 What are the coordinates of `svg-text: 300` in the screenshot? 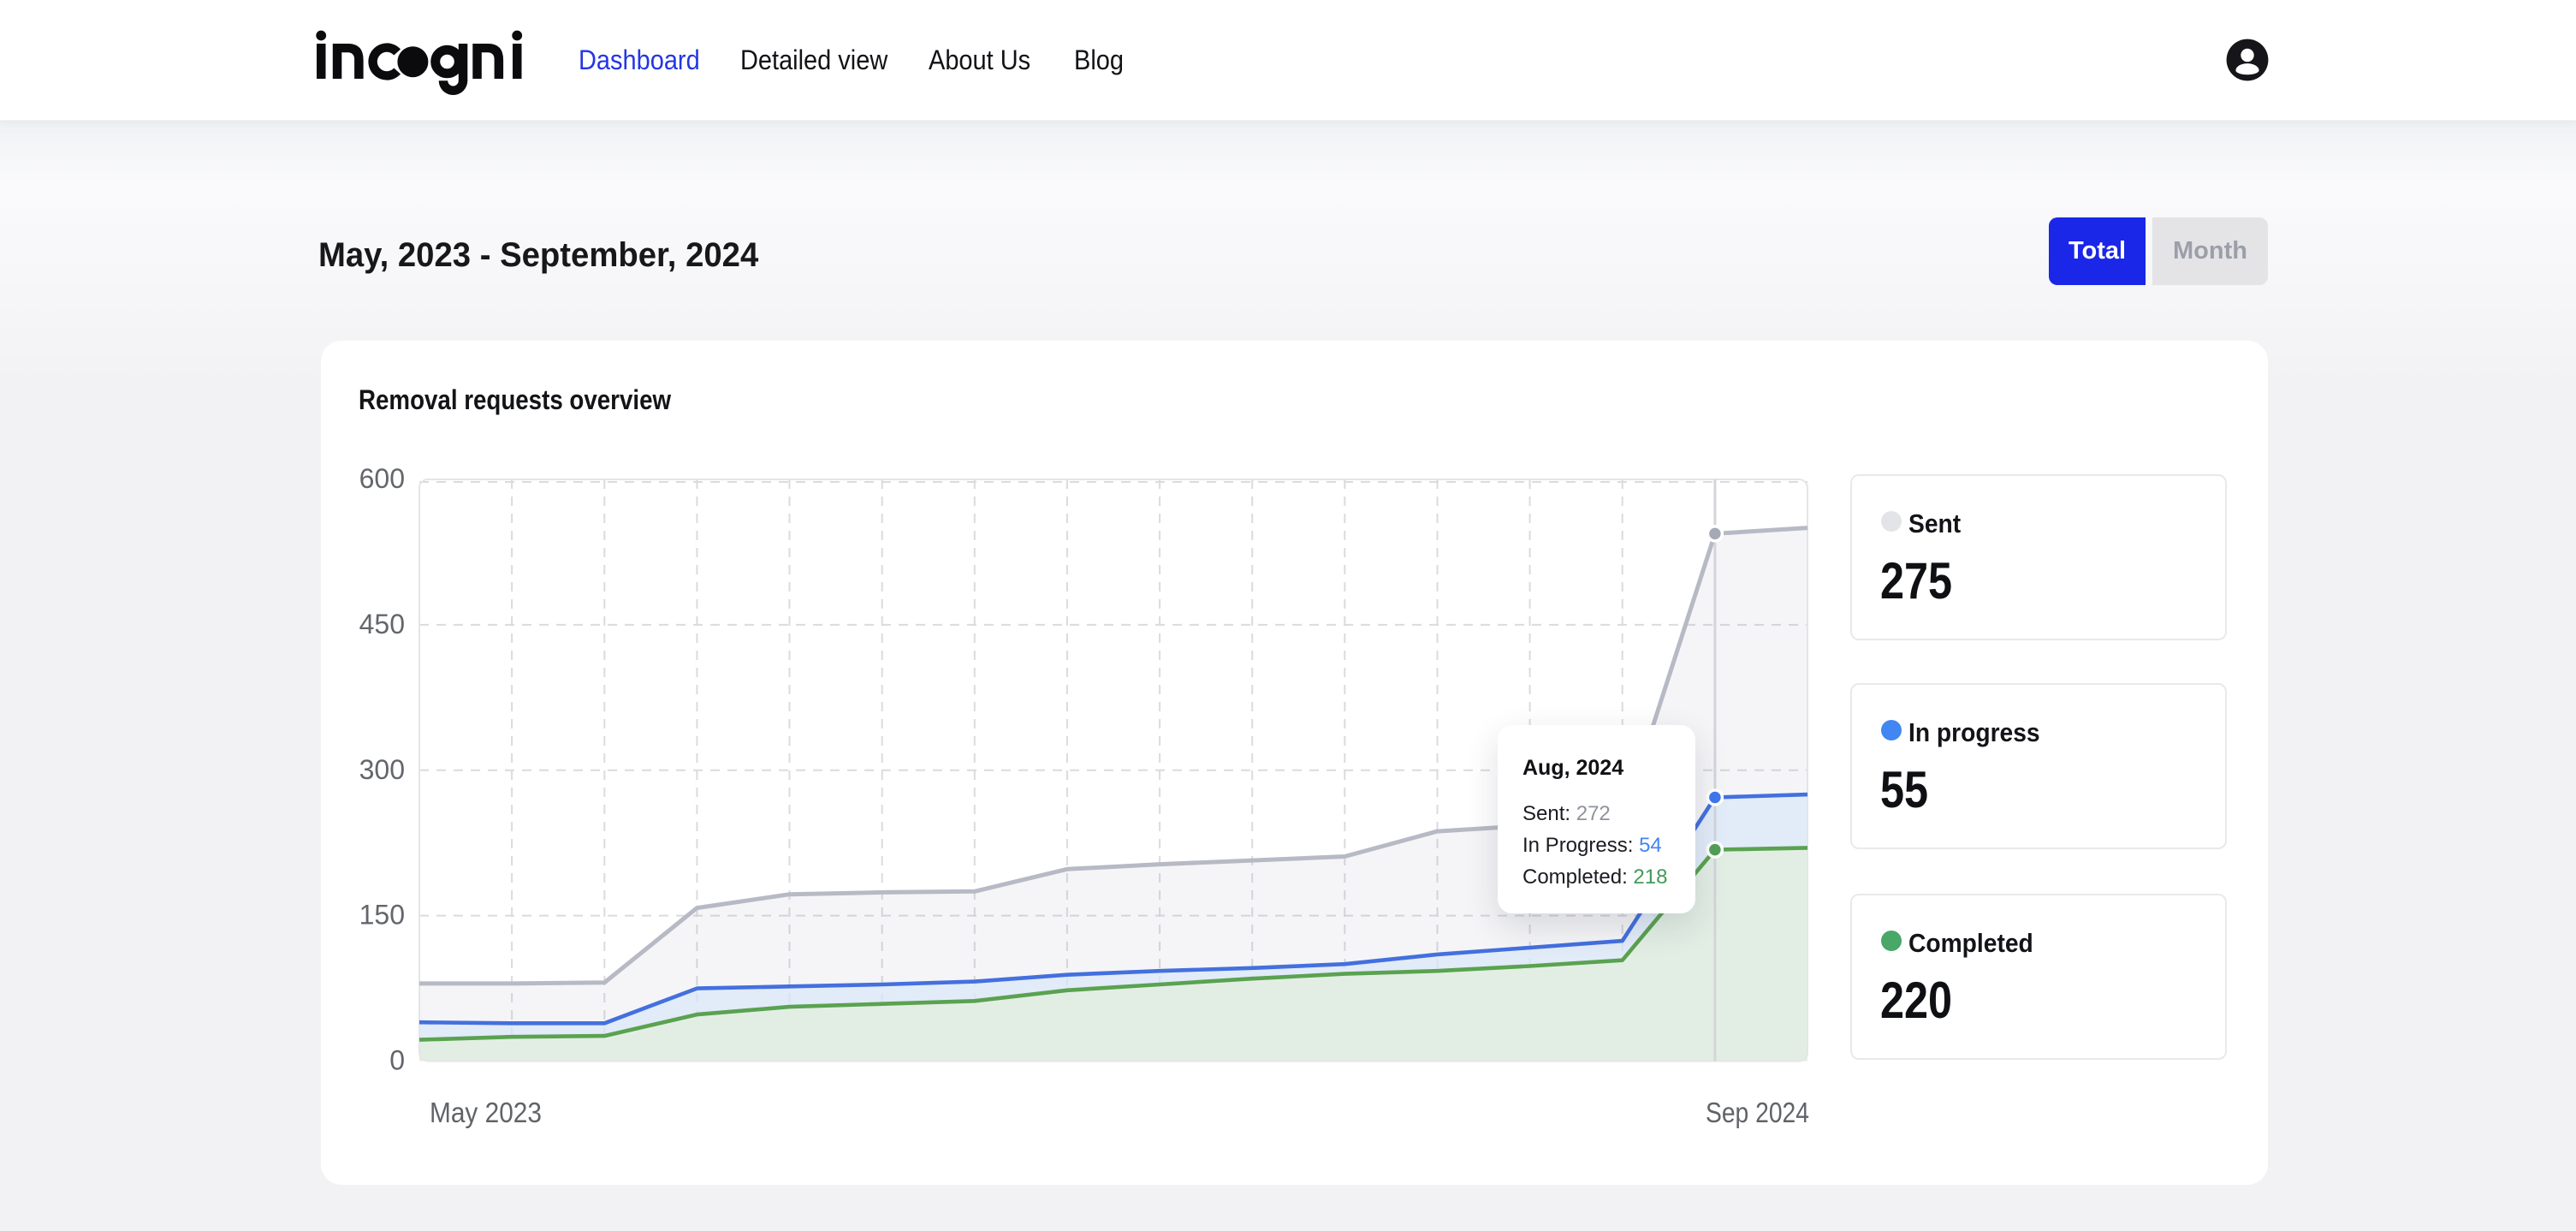 It's located at (382, 770).